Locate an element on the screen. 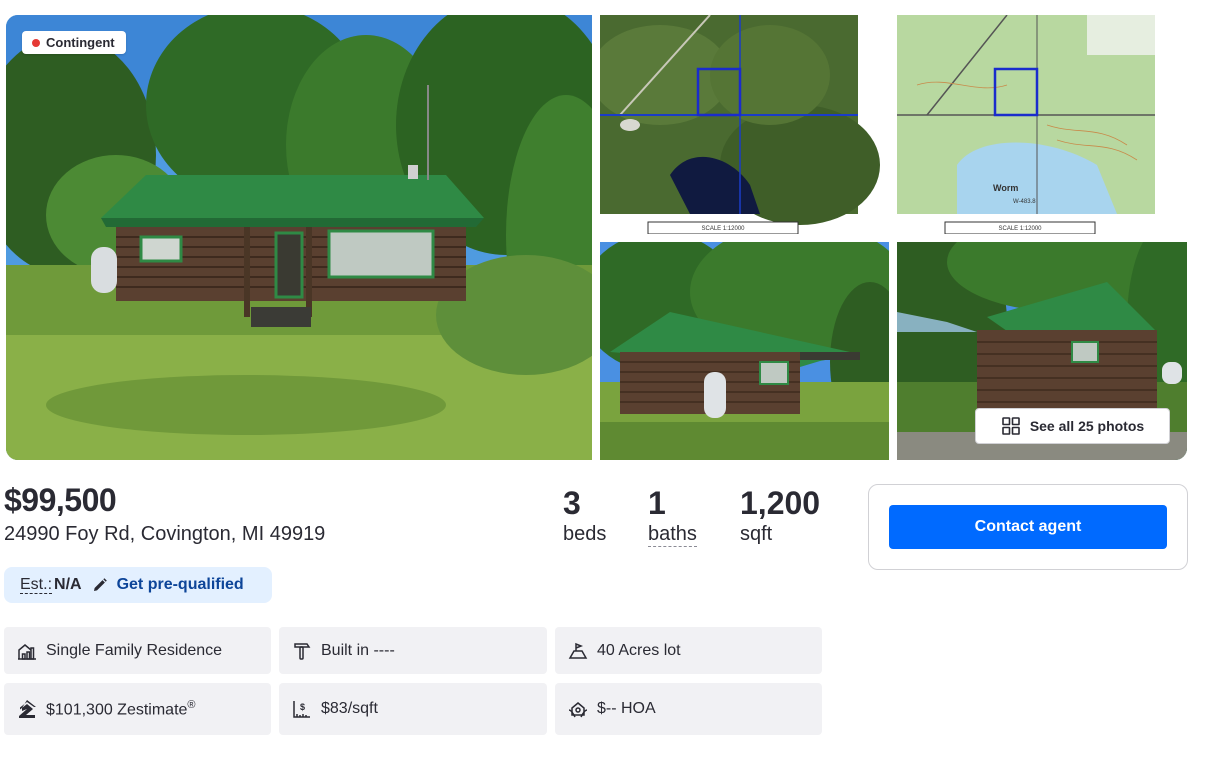 The width and height of the screenshot is (1212, 765). cabin-photo-side is located at coordinates (744, 351).